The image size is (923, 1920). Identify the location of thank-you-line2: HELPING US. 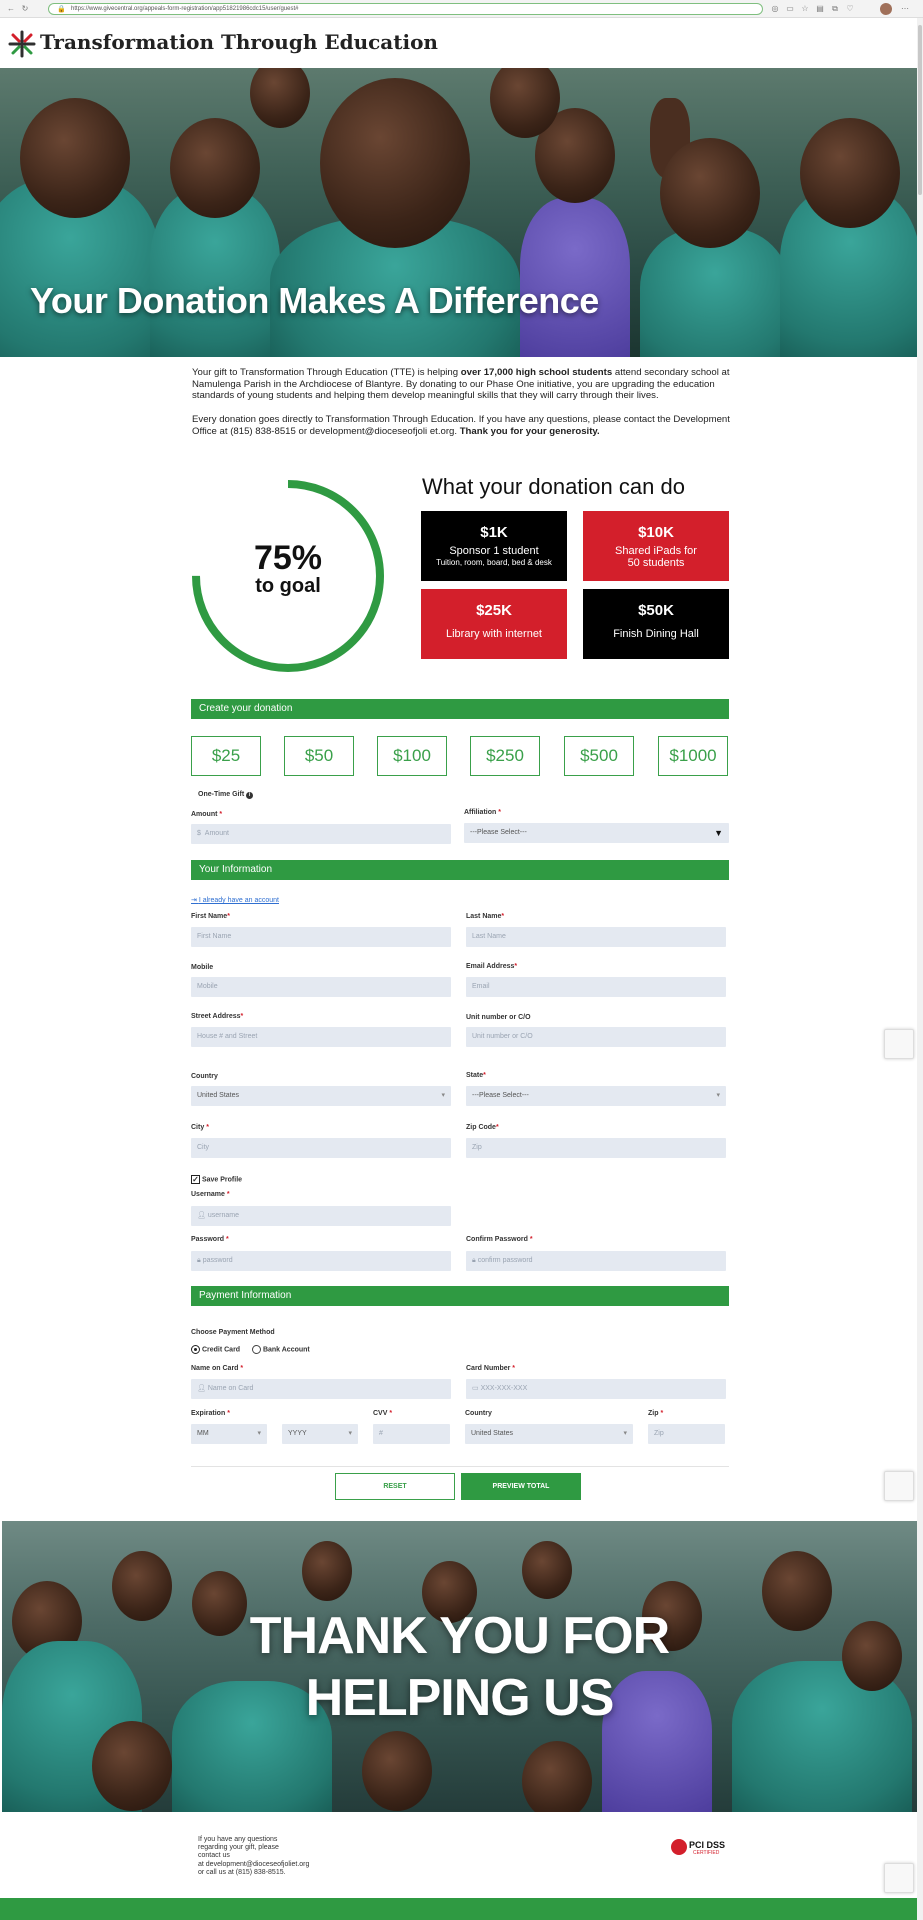
(460, 1698).